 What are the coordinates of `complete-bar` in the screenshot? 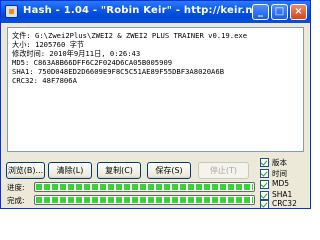 It's located at (144, 200).